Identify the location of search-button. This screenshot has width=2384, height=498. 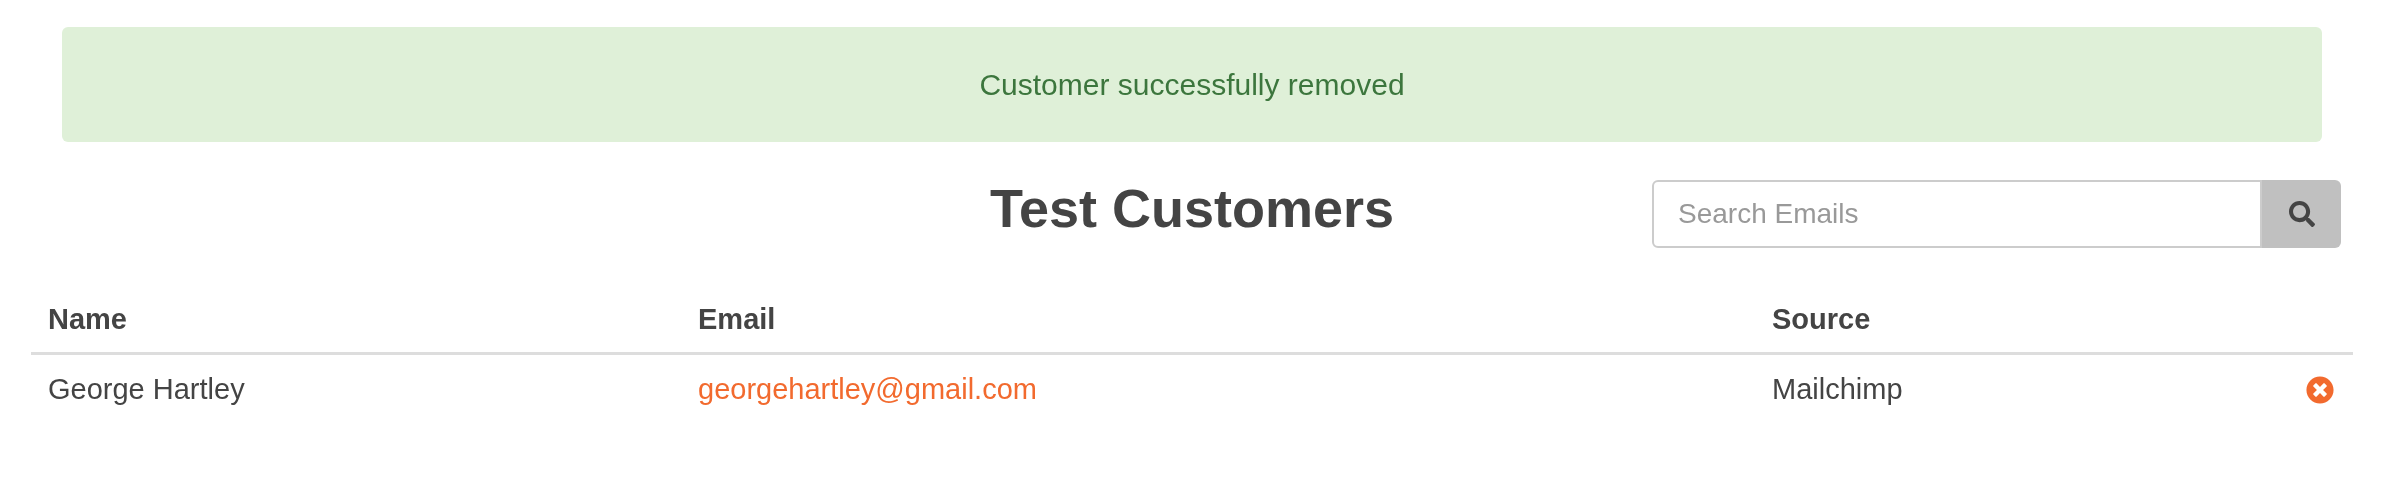
(2301, 214).